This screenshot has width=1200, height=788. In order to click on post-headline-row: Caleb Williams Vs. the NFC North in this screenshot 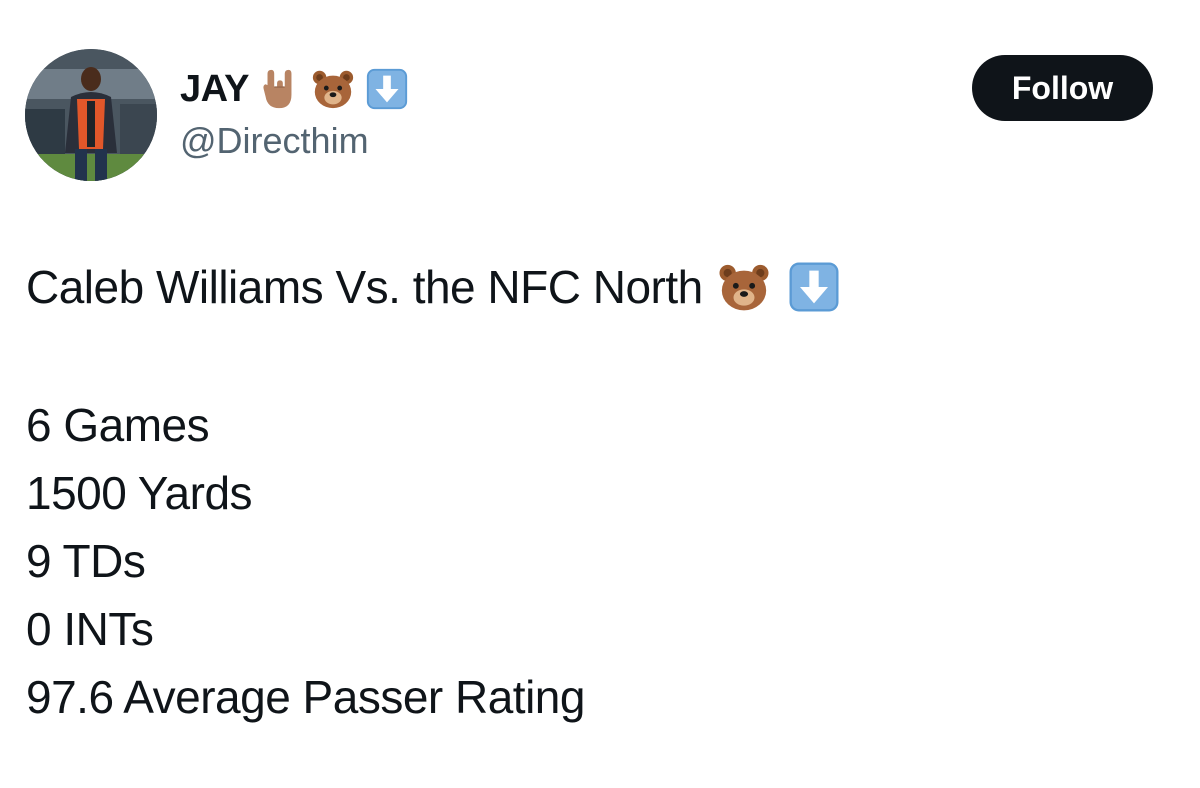, I will do `click(434, 287)`.